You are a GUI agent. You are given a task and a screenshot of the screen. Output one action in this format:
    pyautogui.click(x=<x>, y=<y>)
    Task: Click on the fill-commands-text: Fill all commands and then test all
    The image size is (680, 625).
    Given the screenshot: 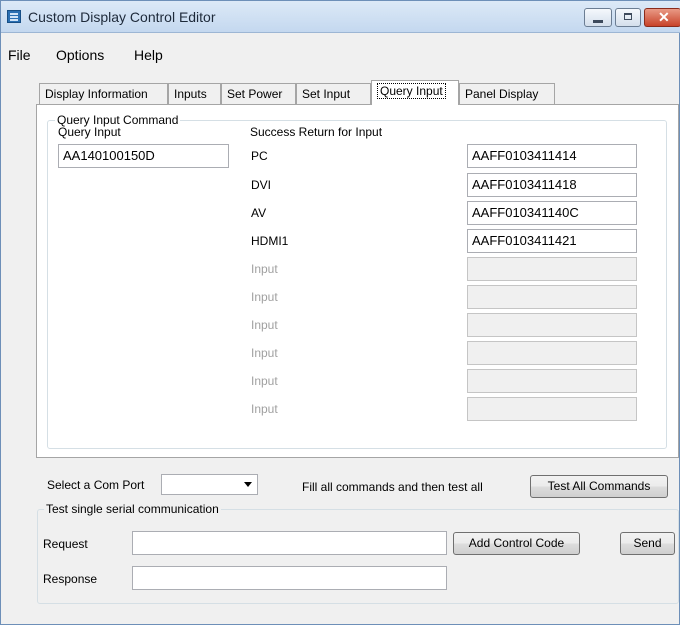 What is the action you would take?
    pyautogui.click(x=392, y=487)
    